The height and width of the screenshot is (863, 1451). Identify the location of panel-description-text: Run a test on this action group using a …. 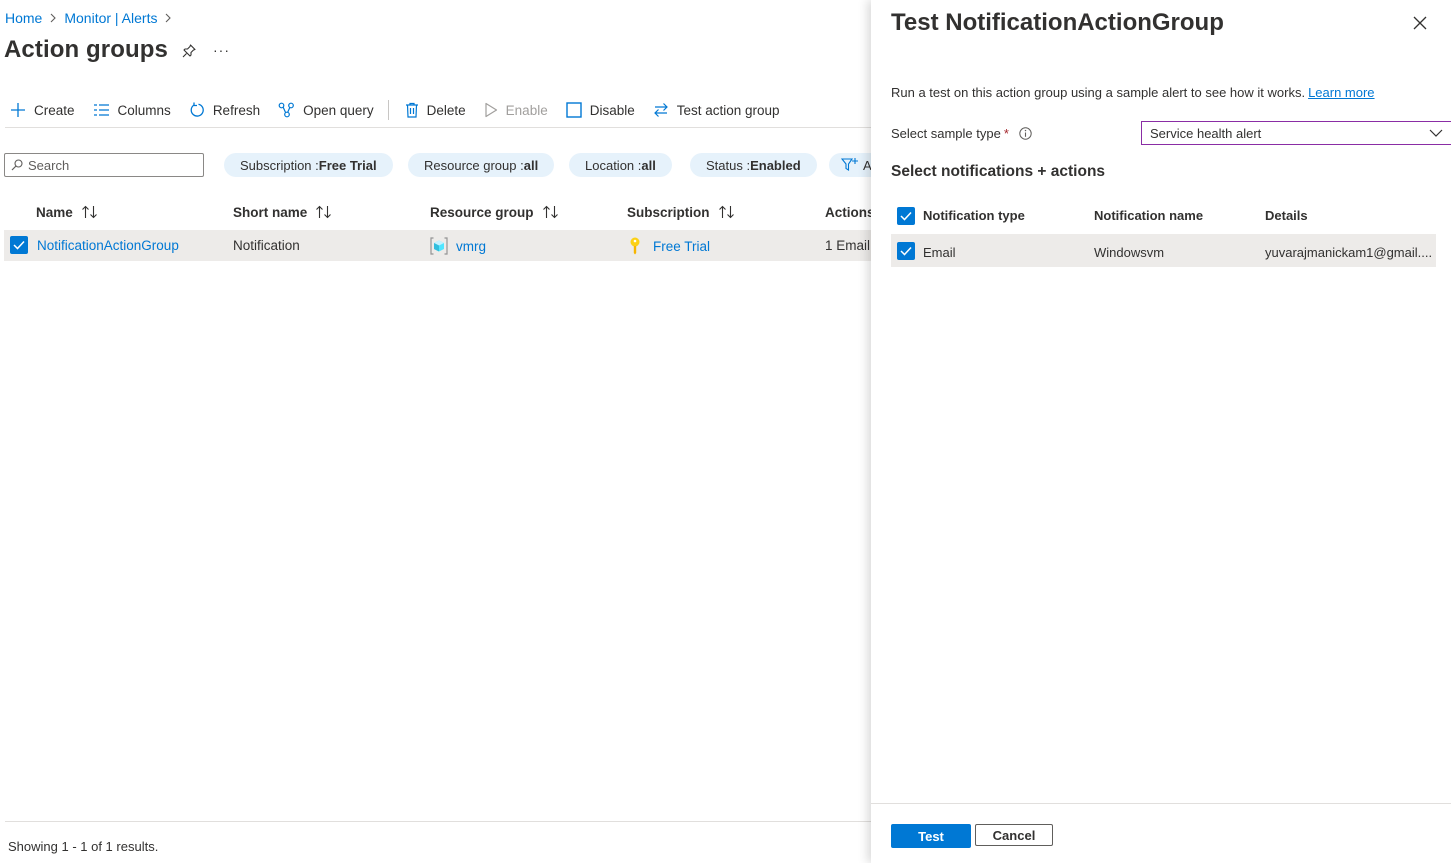
(1098, 92).